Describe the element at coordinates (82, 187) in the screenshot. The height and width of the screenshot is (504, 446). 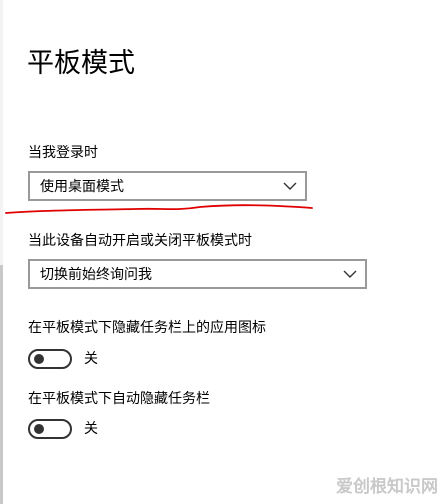
I see `login-mode-value: 使用桌面模式` at that location.